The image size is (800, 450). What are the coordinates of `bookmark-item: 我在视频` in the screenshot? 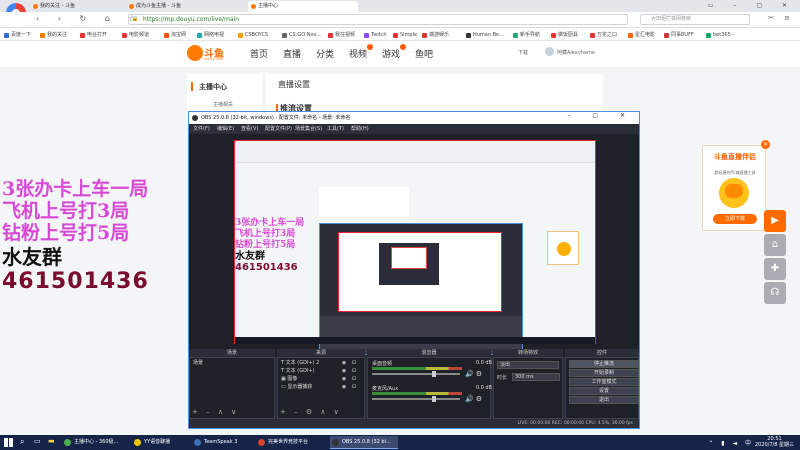 It's located at (341, 35).